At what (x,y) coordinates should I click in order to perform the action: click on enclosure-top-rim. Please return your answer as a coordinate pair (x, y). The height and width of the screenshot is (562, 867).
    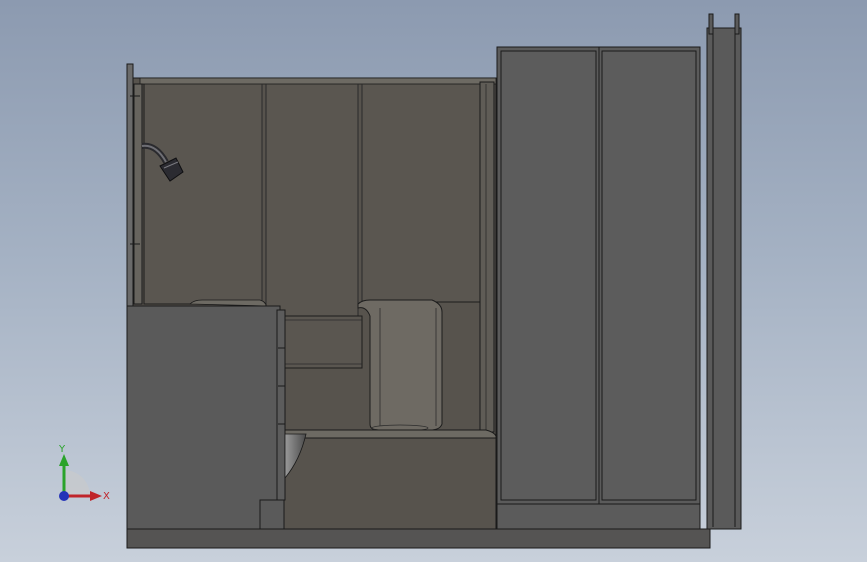
    Looking at the image, I should click on (318, 81).